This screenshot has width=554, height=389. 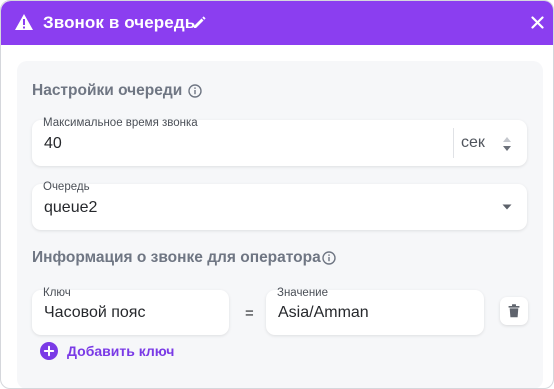 What do you see at coordinates (453, 143) in the screenshot?
I see `unit-divider` at bounding box center [453, 143].